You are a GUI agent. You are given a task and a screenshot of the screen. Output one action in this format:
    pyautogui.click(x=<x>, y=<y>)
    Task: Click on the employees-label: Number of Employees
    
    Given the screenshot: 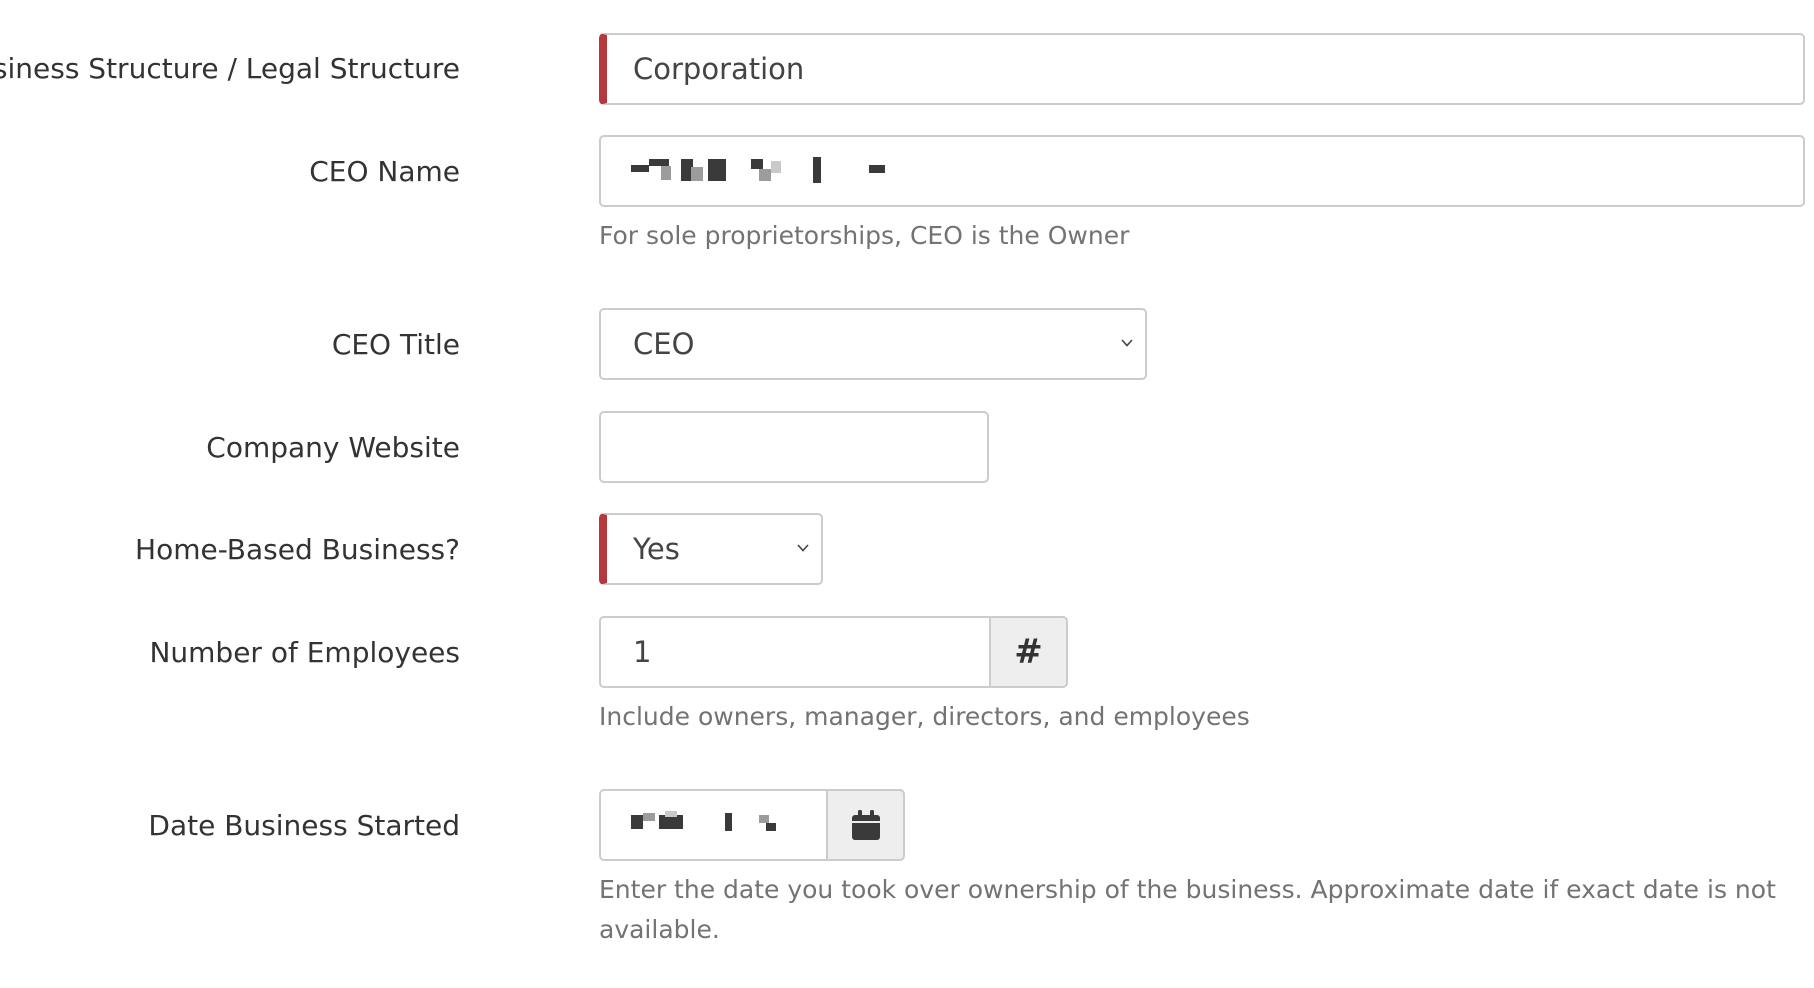 What is the action you would take?
    pyautogui.click(x=304, y=652)
    